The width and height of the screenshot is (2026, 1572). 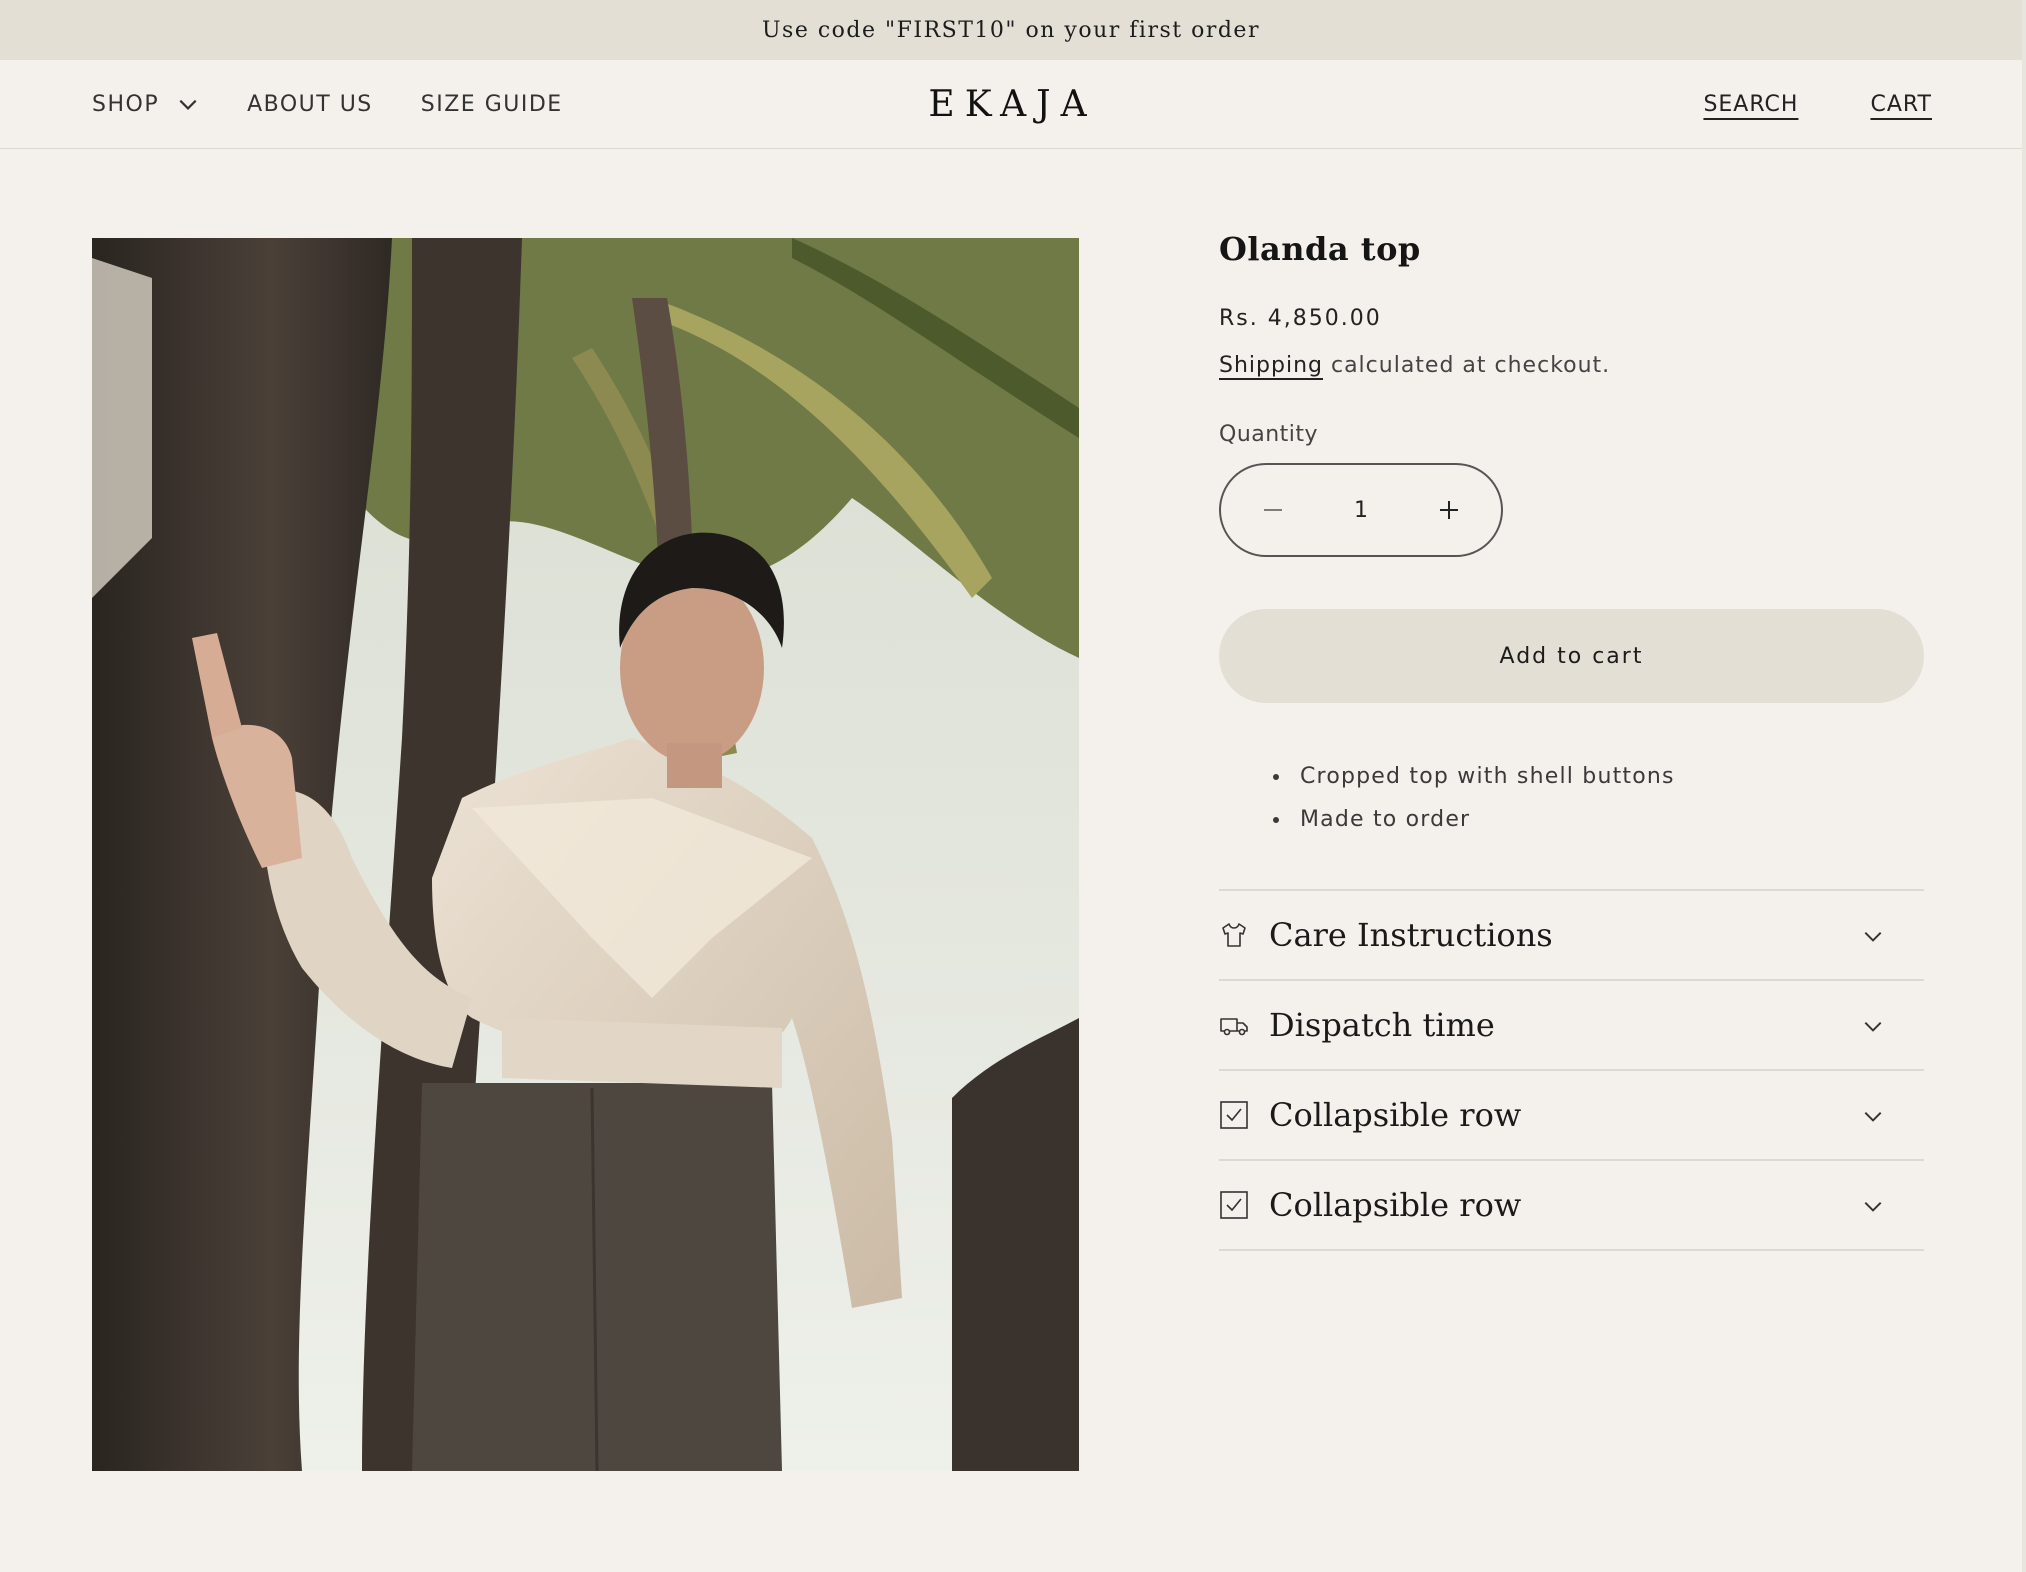 I want to click on product-price: Rs. 4,850.00, so click(x=1300, y=318).